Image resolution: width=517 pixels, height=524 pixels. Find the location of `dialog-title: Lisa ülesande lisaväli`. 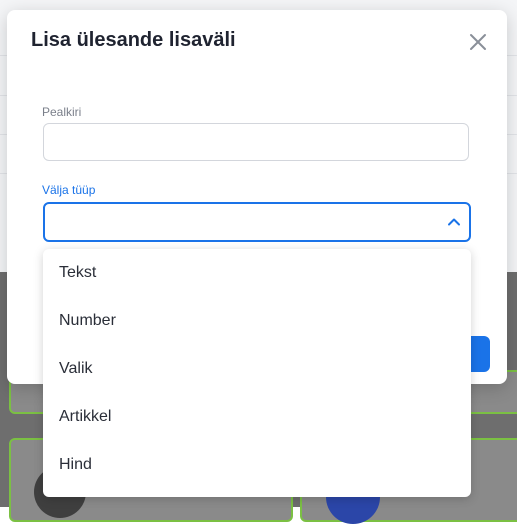

dialog-title: Lisa ülesande lisaväli is located at coordinates (133, 40).